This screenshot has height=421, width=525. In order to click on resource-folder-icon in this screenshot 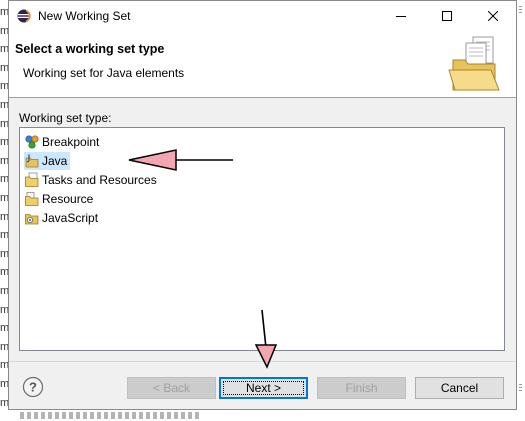, I will do `click(32, 199)`.